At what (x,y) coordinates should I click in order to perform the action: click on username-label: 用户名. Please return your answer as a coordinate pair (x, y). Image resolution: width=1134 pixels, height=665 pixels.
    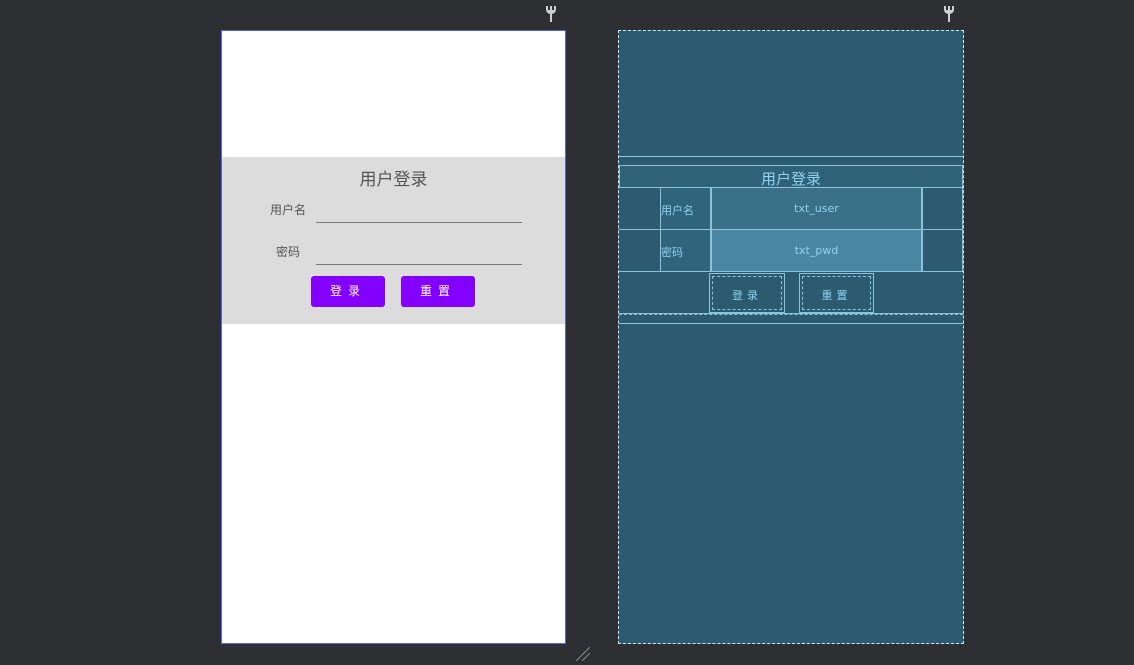
    Looking at the image, I should click on (287, 210).